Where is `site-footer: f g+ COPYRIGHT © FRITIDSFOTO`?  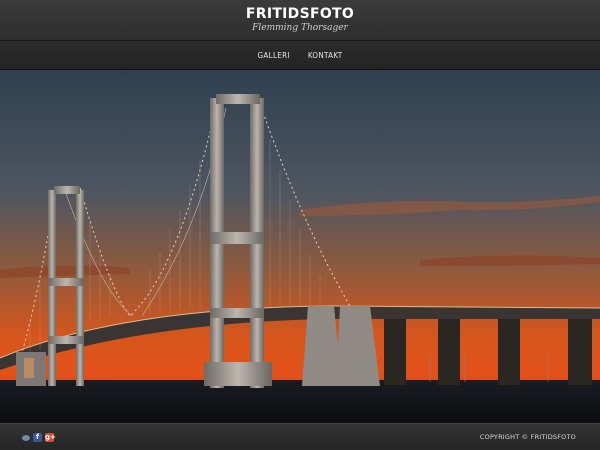 site-footer: f g+ COPYRIGHT © FRITIDSFOTO is located at coordinates (300, 436).